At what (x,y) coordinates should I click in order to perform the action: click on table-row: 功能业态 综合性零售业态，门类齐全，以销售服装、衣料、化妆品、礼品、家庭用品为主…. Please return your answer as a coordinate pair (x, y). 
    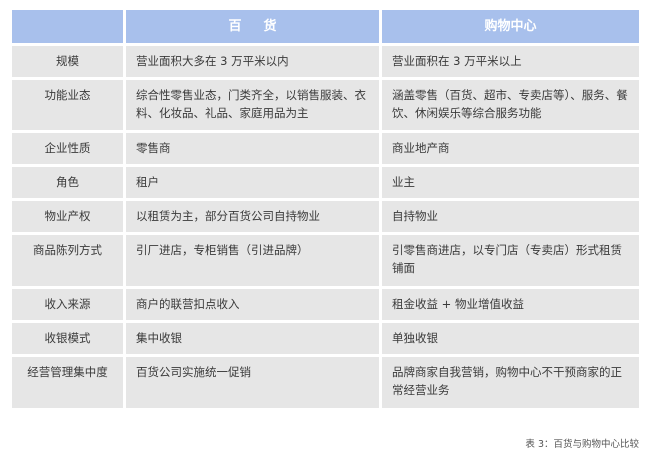
    Looking at the image, I should click on (325, 105).